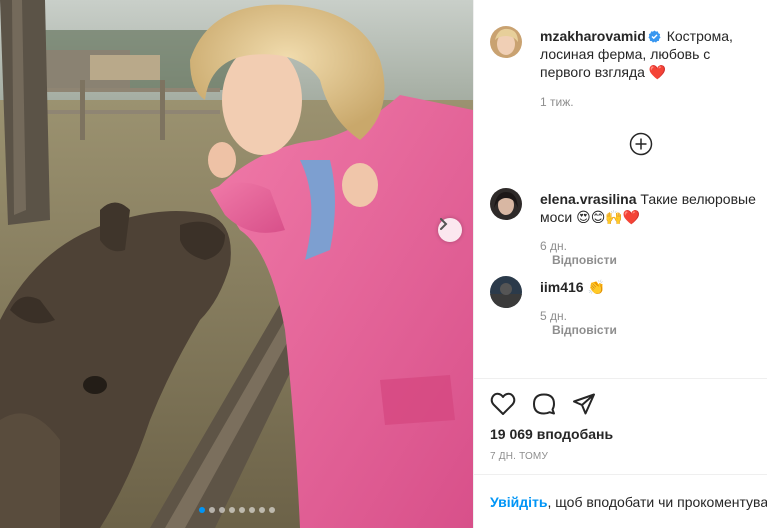  I want to click on comment-time: 6 дн., so click(553, 246).